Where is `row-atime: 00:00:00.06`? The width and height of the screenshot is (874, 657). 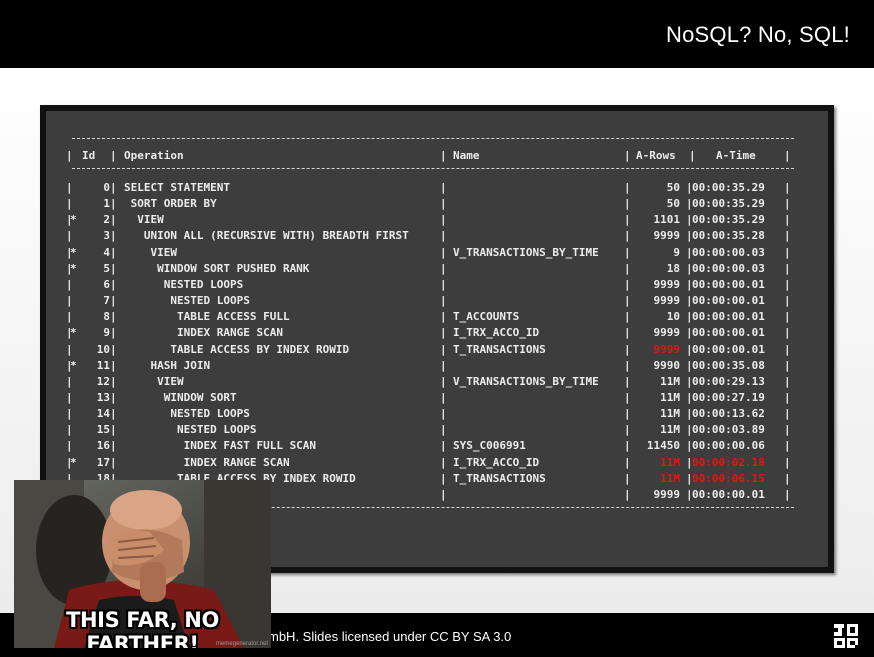
row-atime: 00:00:00.06 is located at coordinates (728, 446).